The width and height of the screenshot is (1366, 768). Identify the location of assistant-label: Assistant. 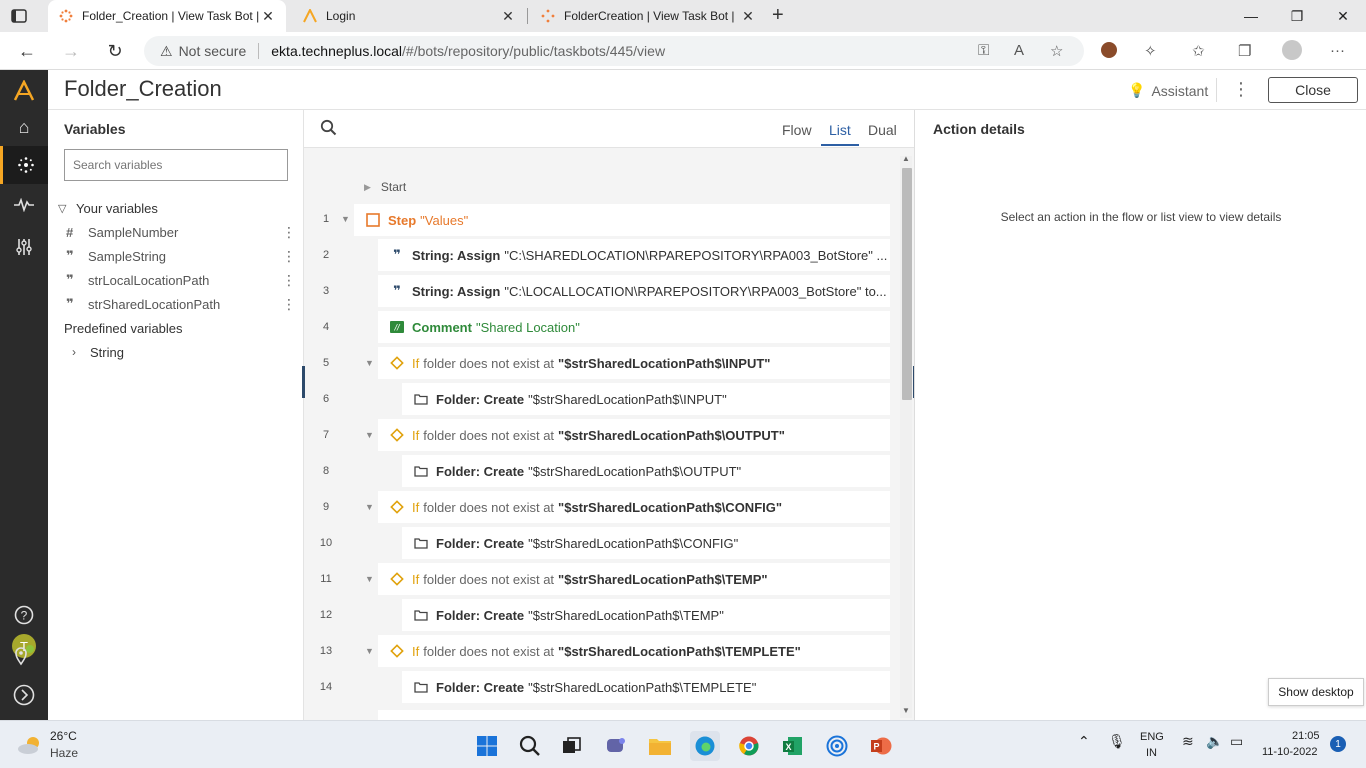
(1180, 90).